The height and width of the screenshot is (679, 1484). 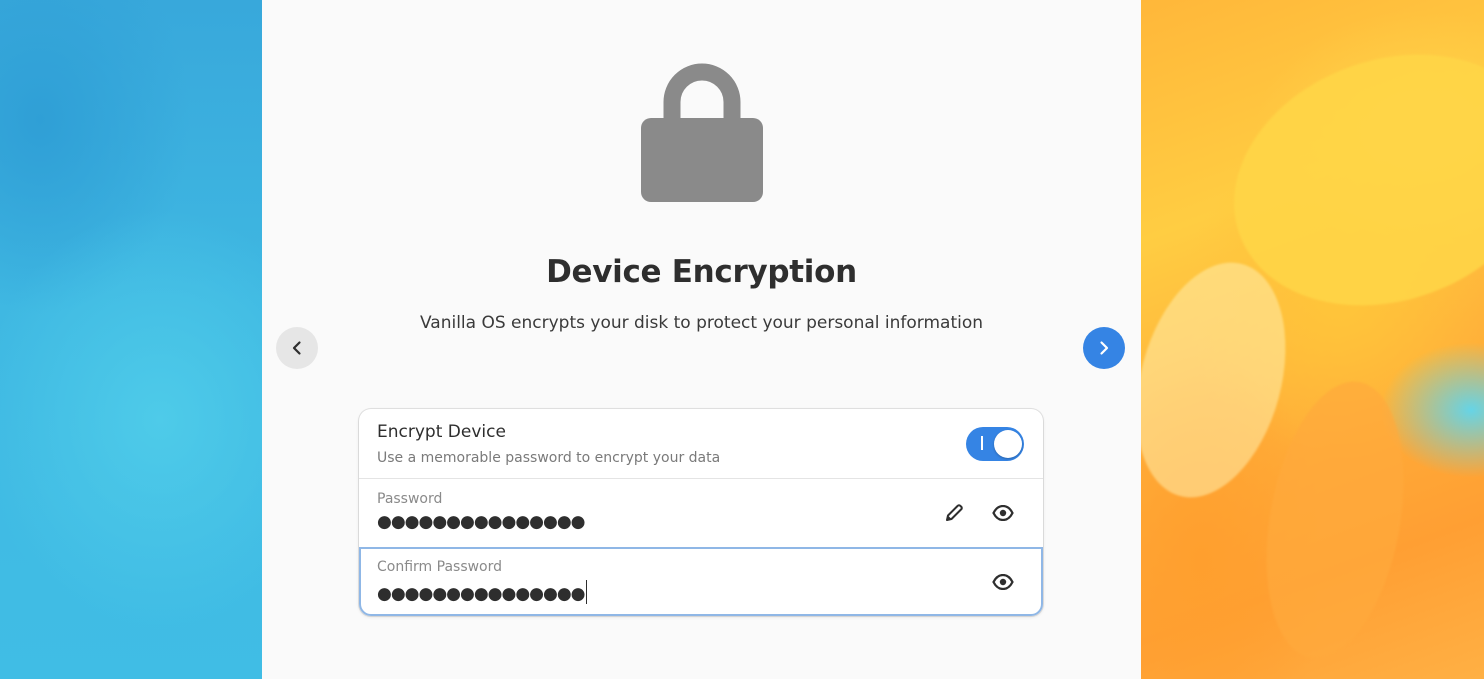 What do you see at coordinates (982, 443) in the screenshot?
I see `toggle-on-indicator` at bounding box center [982, 443].